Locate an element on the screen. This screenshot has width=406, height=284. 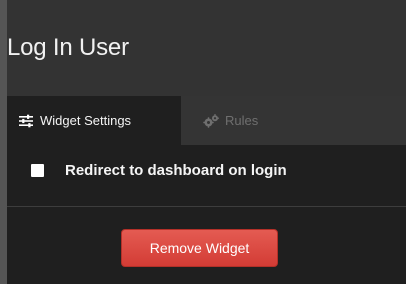
tab-widget-settings-label: Widget Settings is located at coordinates (86, 120).